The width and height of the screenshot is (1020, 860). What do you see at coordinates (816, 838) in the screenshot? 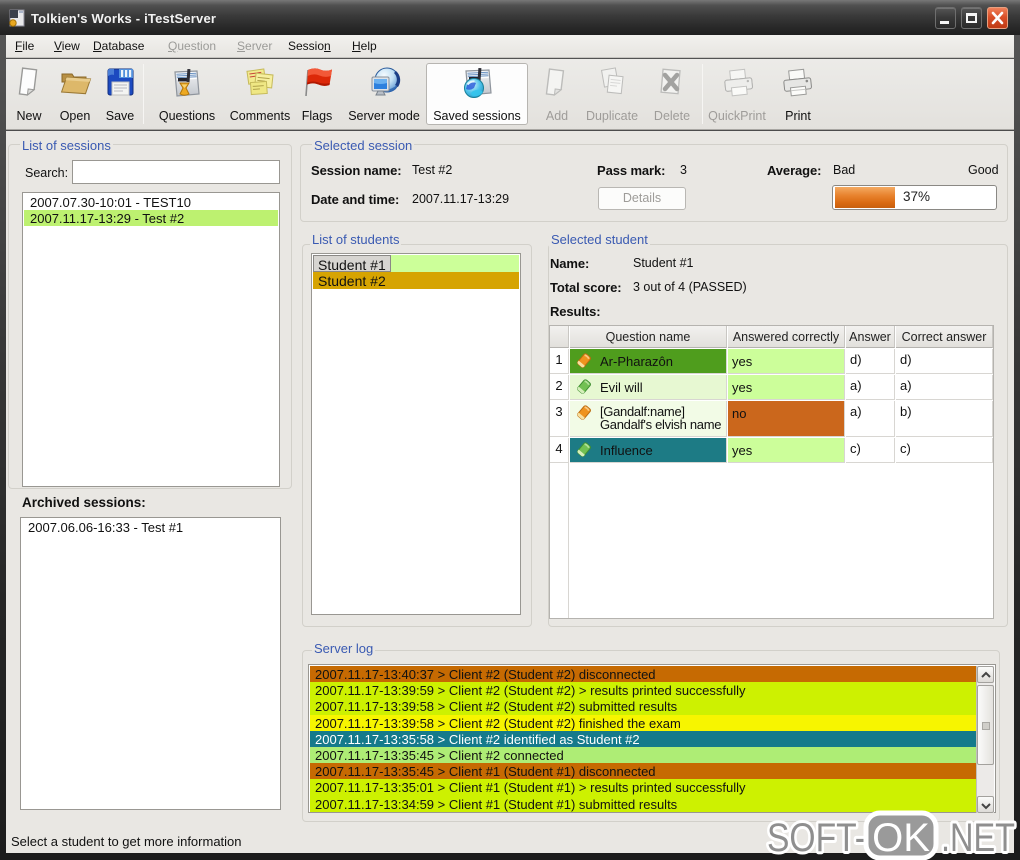
I see `svg-text: SOFT-` at bounding box center [816, 838].